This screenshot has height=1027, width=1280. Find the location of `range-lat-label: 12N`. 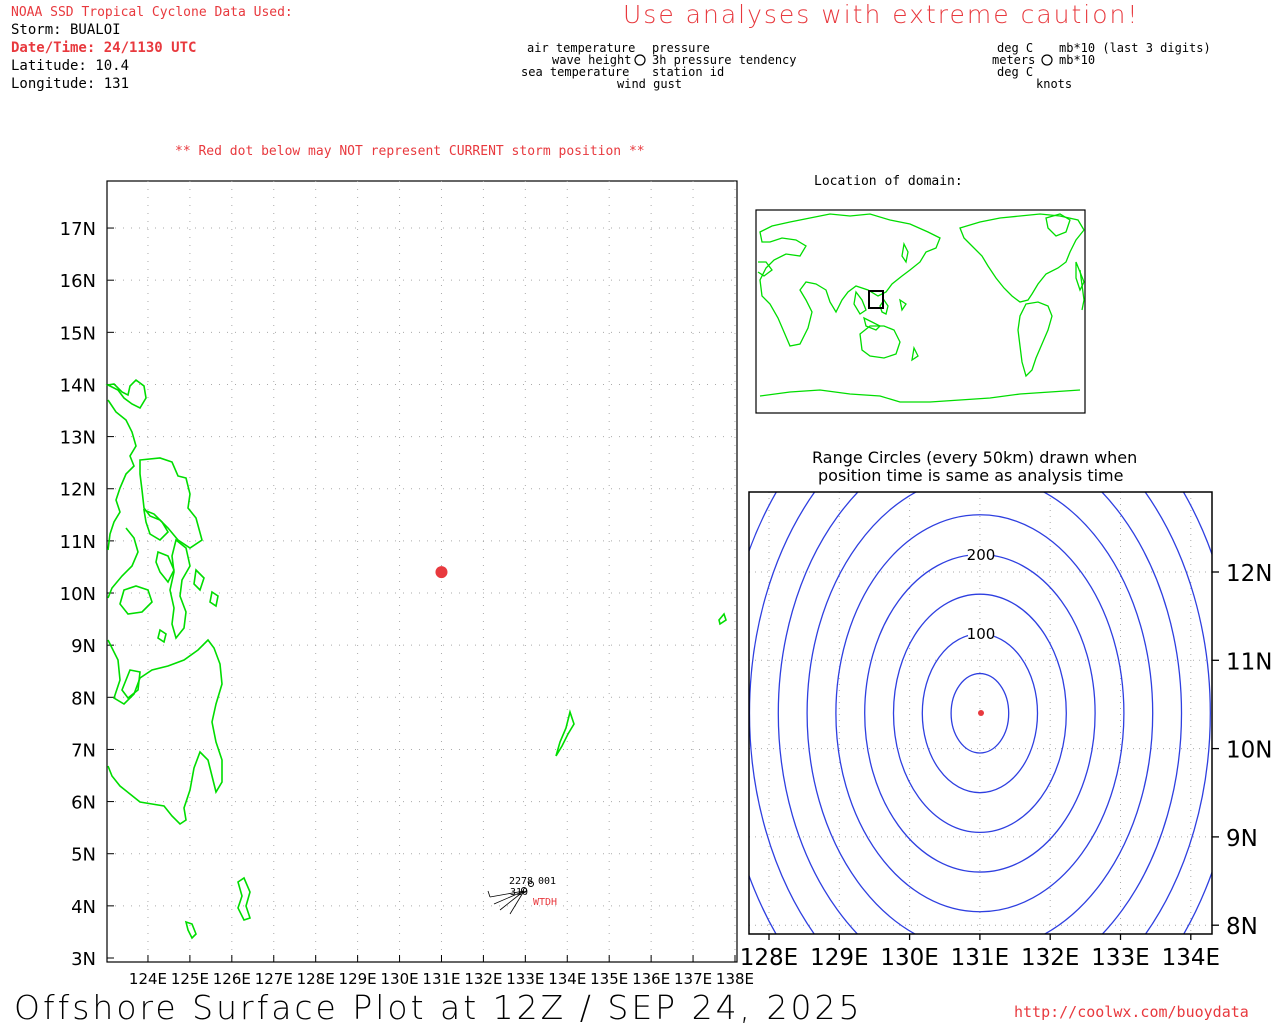

range-lat-label: 12N is located at coordinates (1249, 574).